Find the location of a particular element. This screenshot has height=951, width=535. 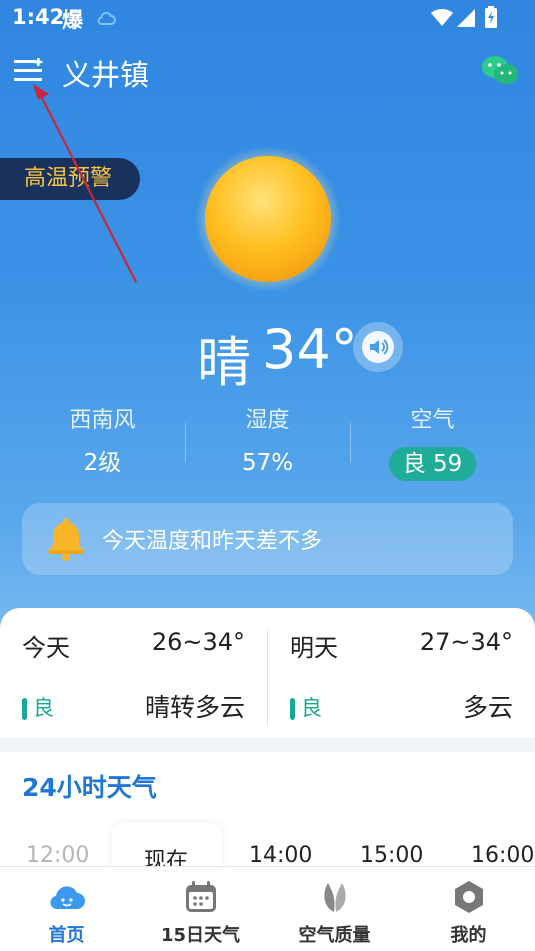

day-name: 明天 is located at coordinates (314, 648).